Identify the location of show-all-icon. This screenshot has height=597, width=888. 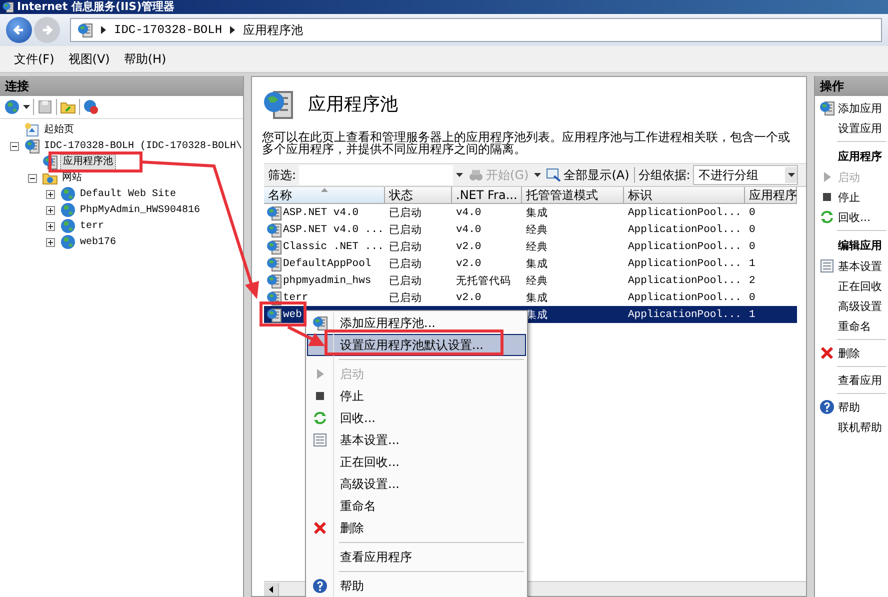
(554, 175).